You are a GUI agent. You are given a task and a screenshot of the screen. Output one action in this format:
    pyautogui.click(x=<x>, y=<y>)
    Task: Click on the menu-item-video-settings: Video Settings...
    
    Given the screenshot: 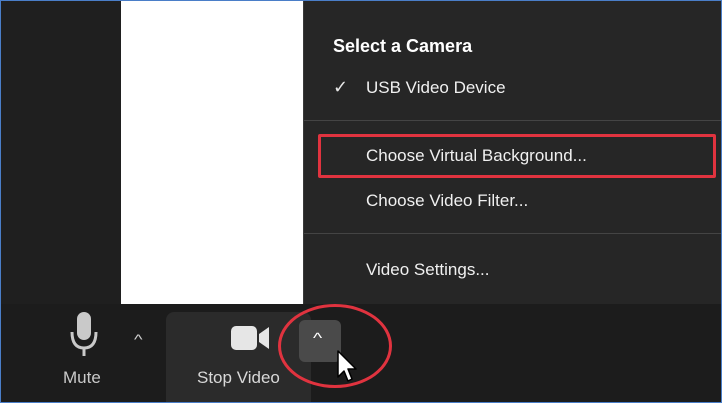 What is the action you would take?
    pyautogui.click(x=513, y=270)
    